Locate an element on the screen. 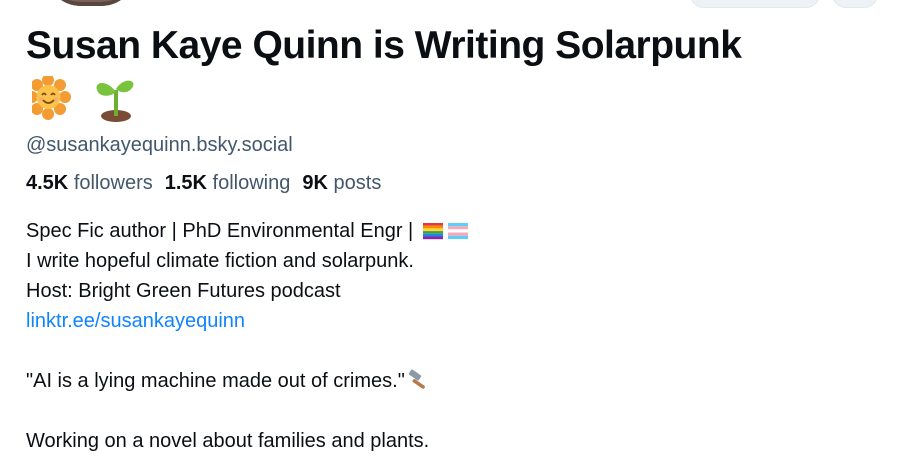 Image resolution: width=900 pixels, height=459 pixels. display-name-emojis is located at coordinates (92, 99).